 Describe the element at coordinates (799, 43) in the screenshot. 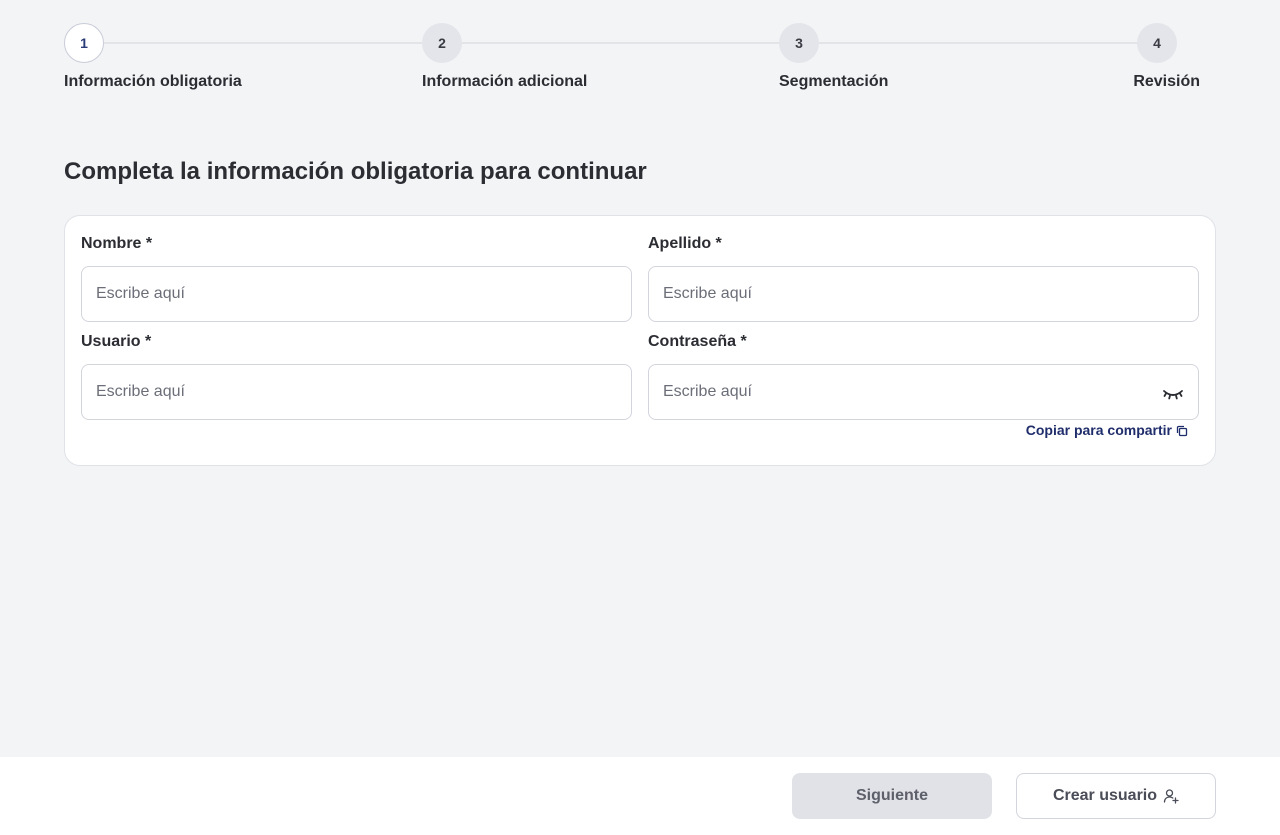

I see `step-number: 3` at that location.